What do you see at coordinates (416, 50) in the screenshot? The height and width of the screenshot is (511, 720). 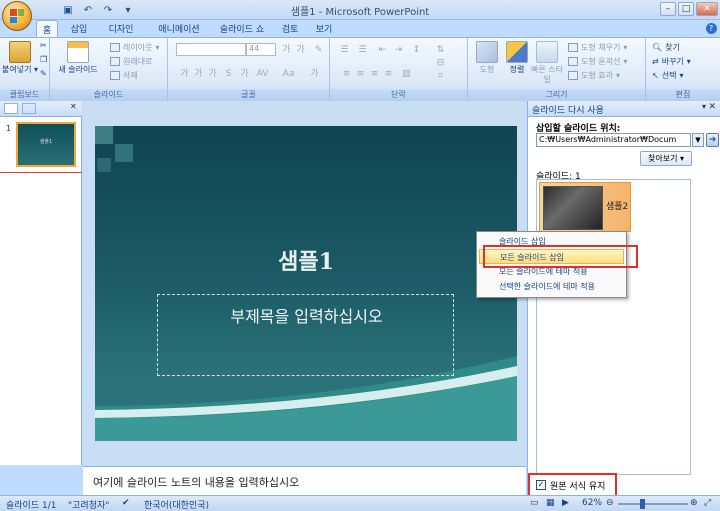 I see `line-spacing-icon: ↕` at bounding box center [416, 50].